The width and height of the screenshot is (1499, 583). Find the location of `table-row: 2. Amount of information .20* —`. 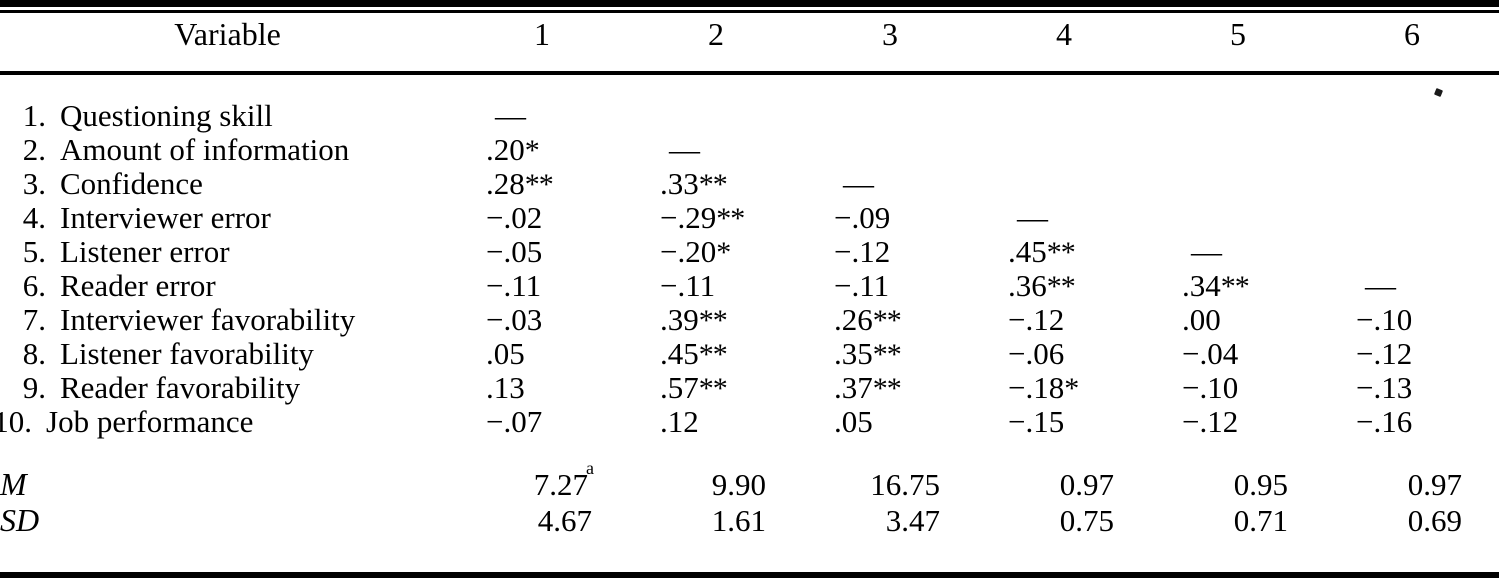

table-row: 2. Amount of information .20* — is located at coordinates (749, 151).